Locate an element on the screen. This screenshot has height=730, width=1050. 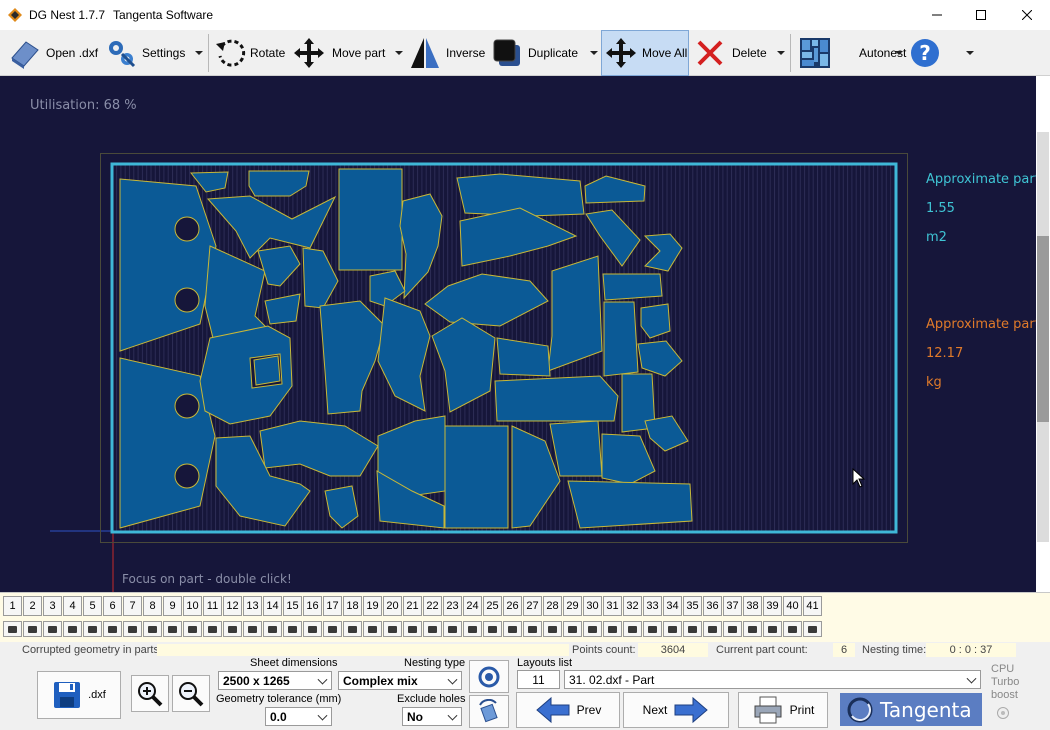
layout-tab: 5 is located at coordinates (92, 606).